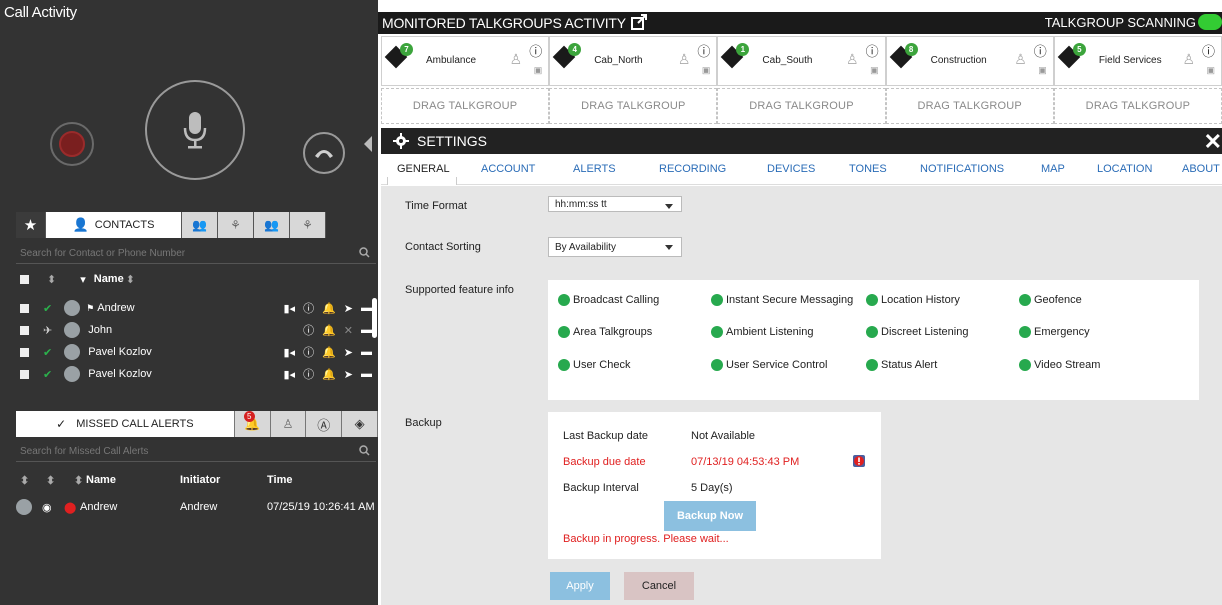  I want to click on push-to-talk-button, so click(195, 130).